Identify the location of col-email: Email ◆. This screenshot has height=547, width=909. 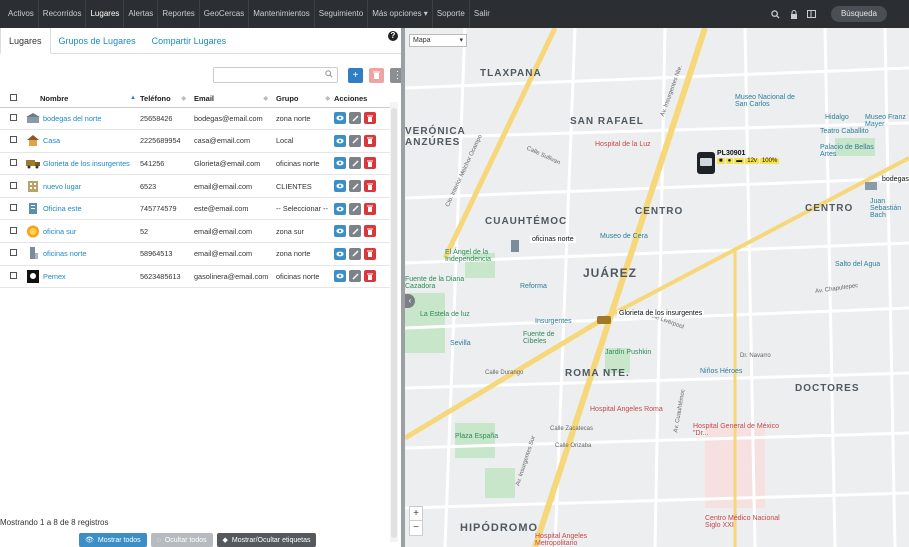
(231, 99).